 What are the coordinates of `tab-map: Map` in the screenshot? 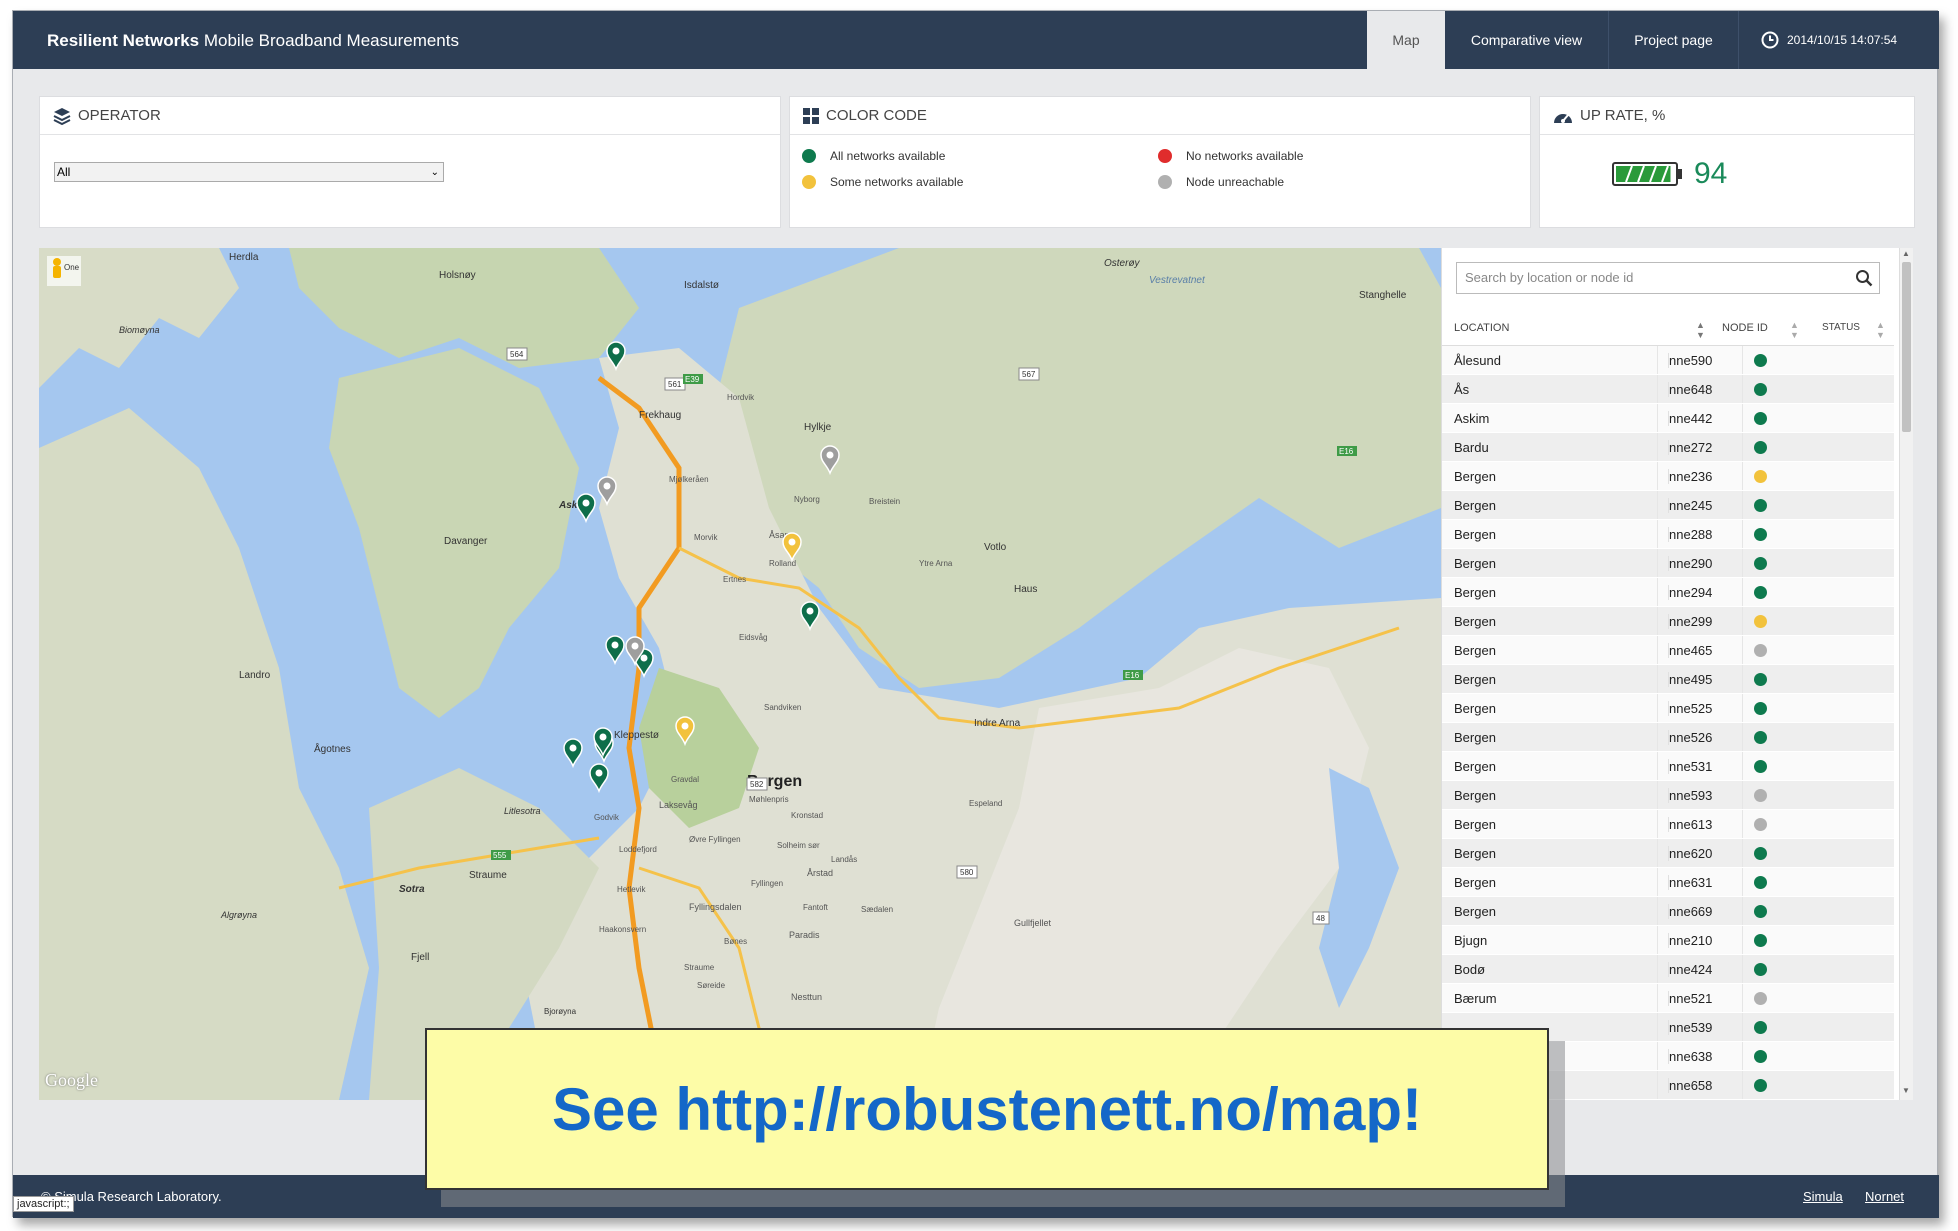 It's located at (1406, 40).